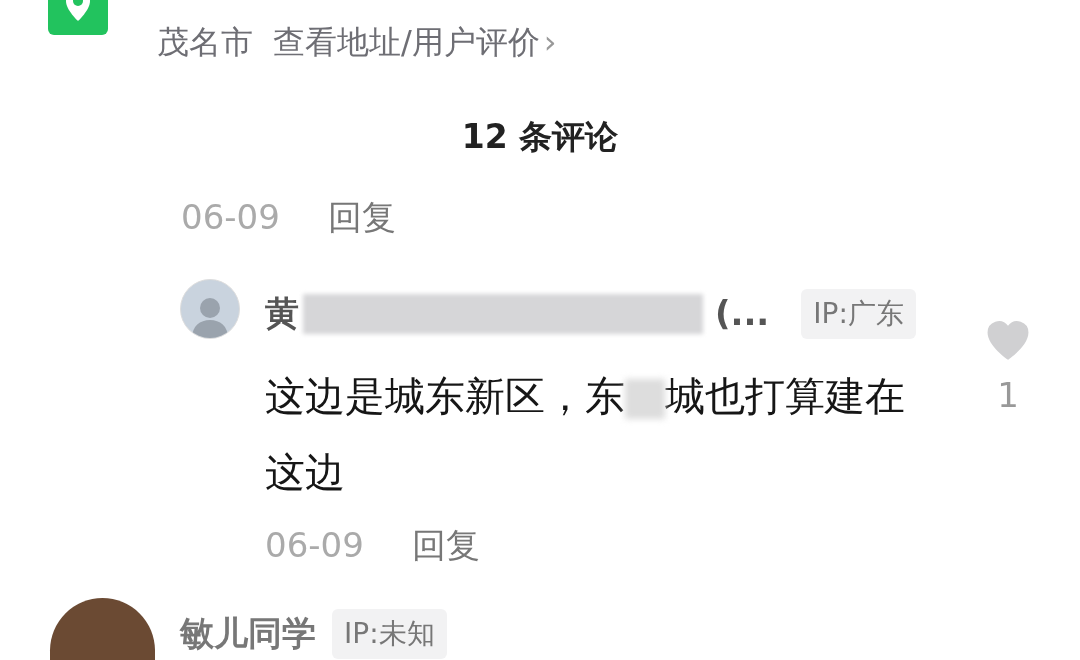 The width and height of the screenshot is (1080, 660). What do you see at coordinates (282, 313) in the screenshot?
I see `commenter-name: 黄` at bounding box center [282, 313].